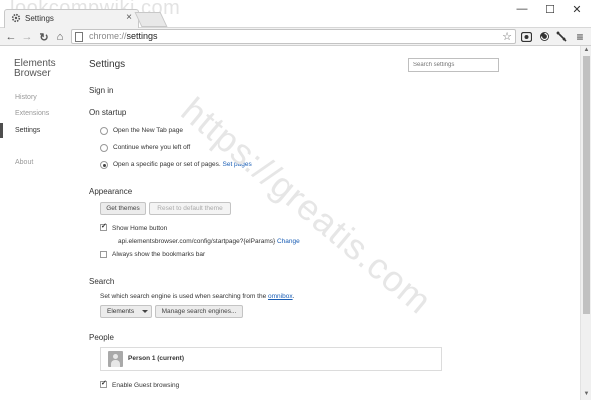 The width and height of the screenshot is (591, 400). Describe the element at coordinates (111, 191) in the screenshot. I see `appearance-heading: Appearance` at that location.